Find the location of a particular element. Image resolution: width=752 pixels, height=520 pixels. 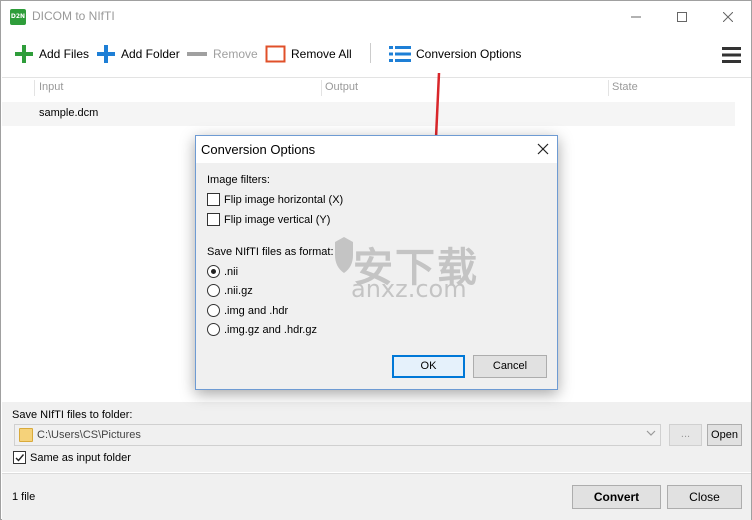

menu-button is located at coordinates (731, 55).